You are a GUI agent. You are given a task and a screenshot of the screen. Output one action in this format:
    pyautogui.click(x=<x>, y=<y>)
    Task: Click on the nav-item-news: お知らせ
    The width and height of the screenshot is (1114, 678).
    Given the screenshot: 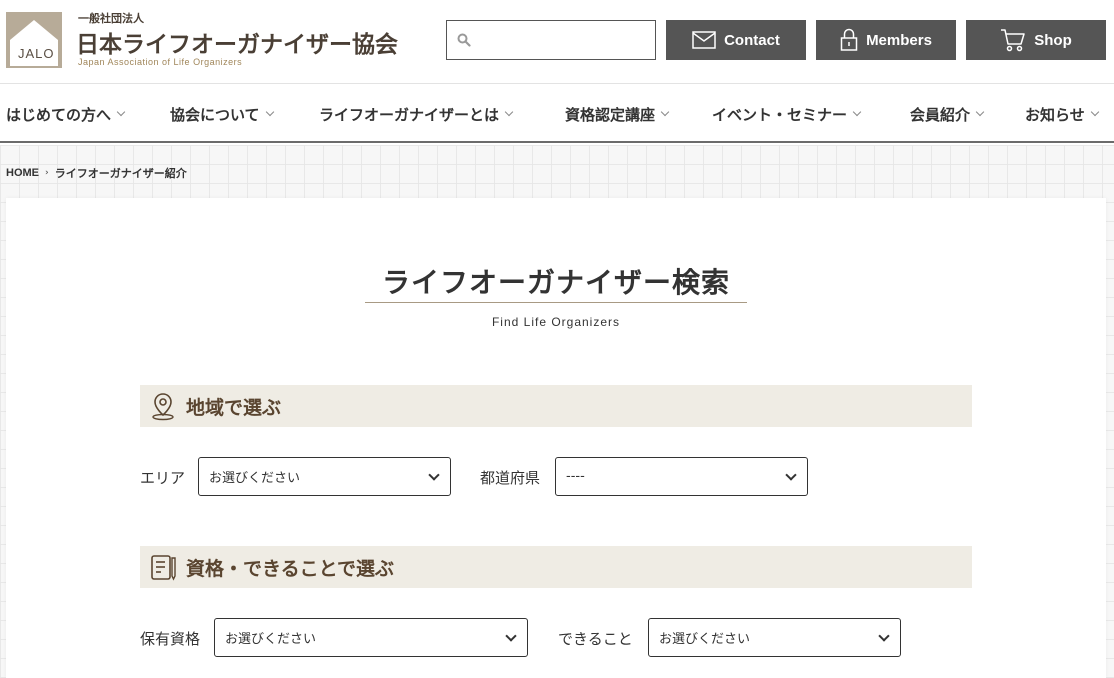 What is the action you would take?
    pyautogui.click(x=1062, y=114)
    